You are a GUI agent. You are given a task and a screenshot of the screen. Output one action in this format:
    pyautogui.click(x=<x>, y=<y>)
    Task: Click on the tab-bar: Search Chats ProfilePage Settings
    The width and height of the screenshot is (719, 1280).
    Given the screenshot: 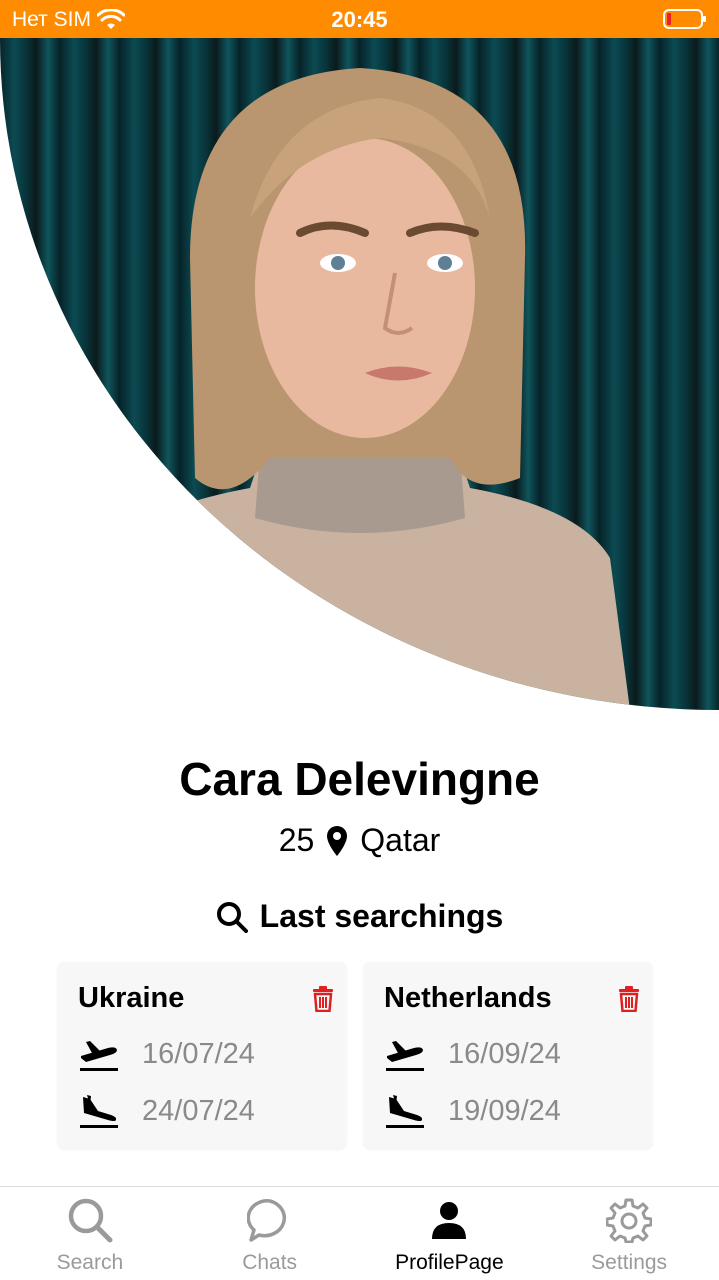 What is the action you would take?
    pyautogui.click(x=359, y=1233)
    